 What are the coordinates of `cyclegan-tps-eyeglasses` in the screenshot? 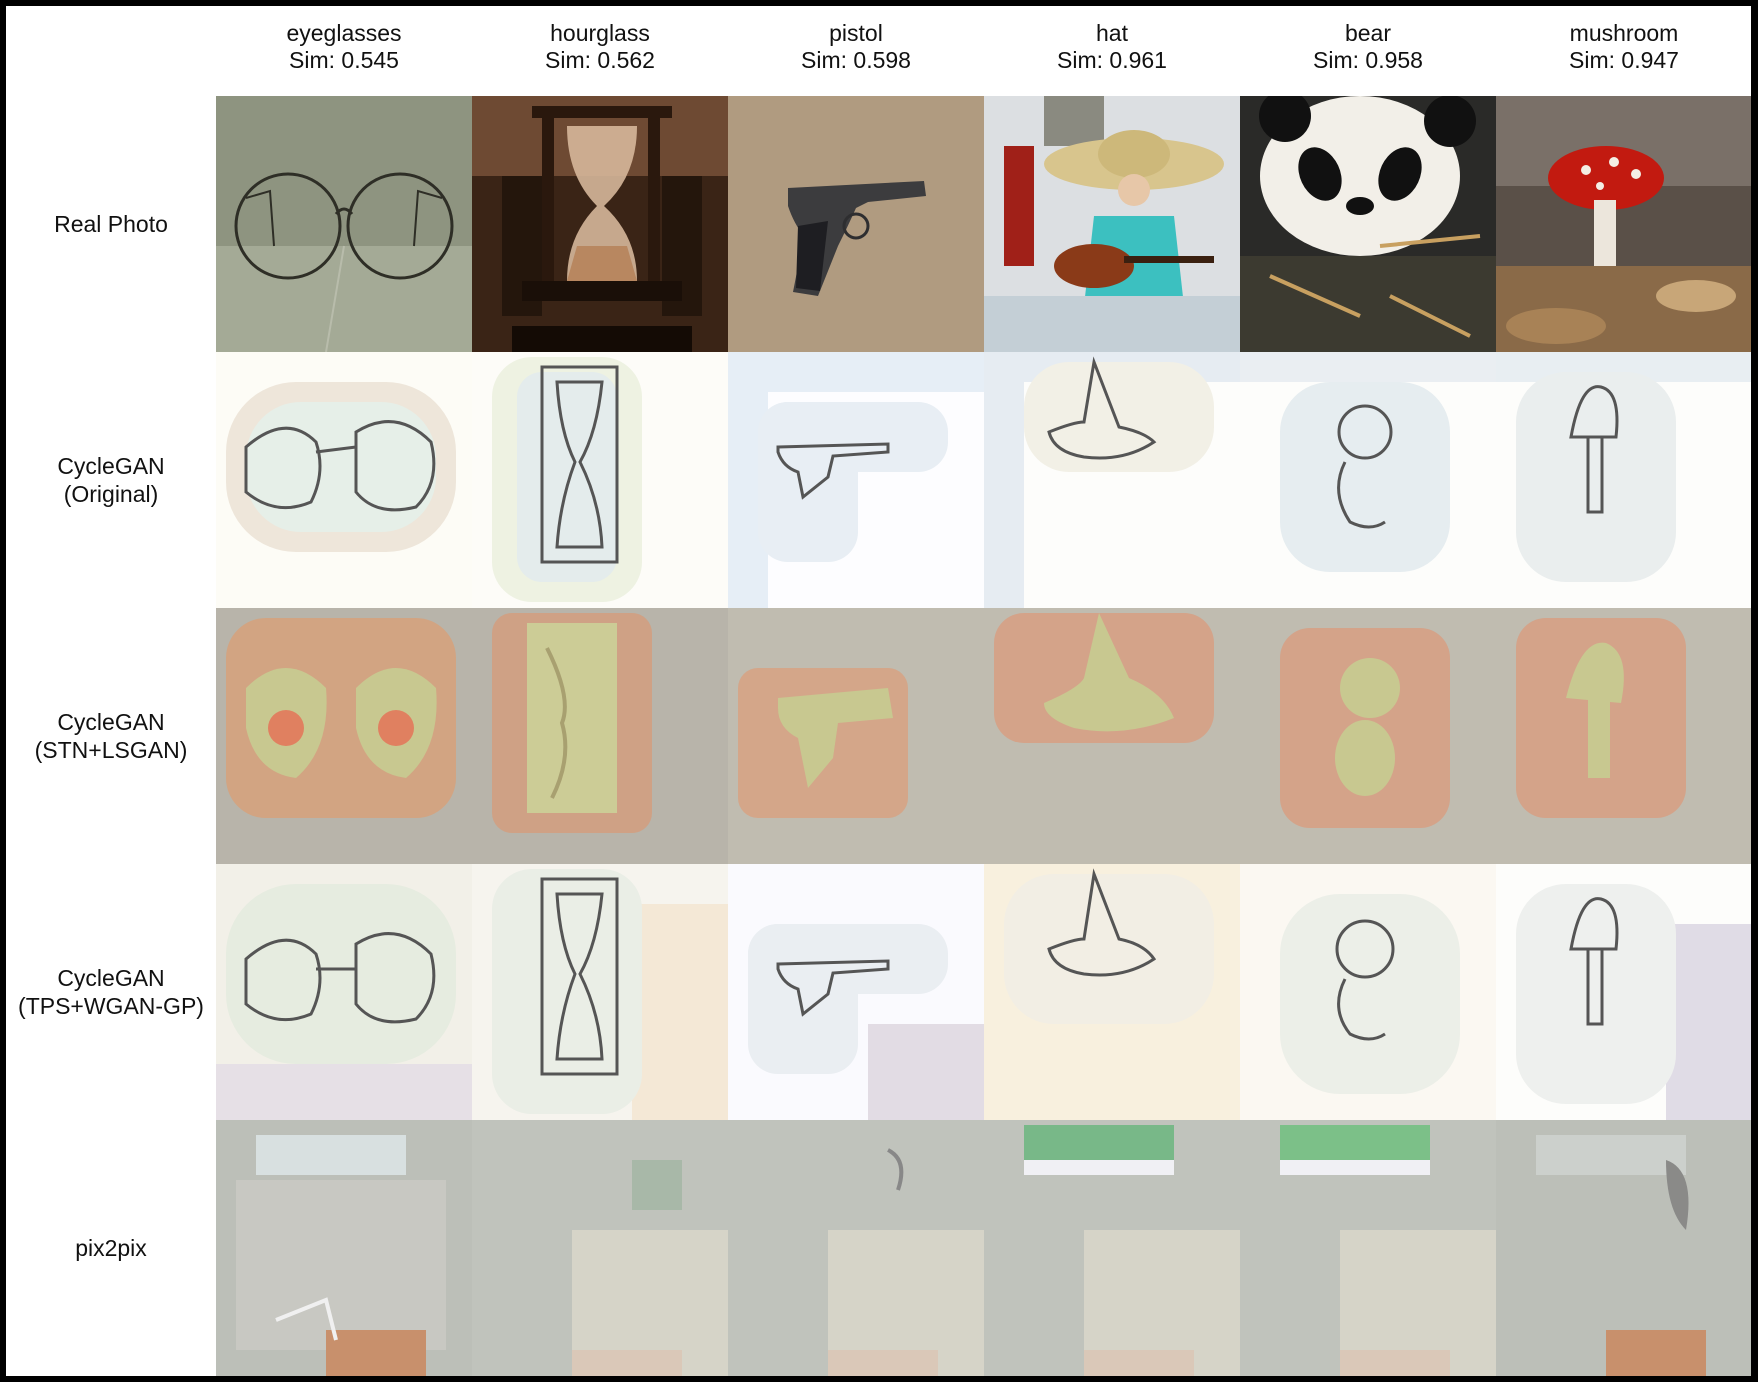 It's located at (344, 992).